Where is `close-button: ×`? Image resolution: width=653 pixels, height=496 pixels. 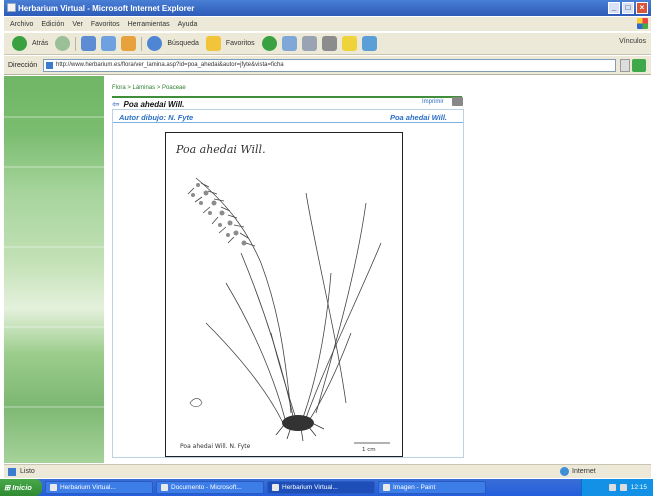
close-button: × is located at coordinates (642, 8).